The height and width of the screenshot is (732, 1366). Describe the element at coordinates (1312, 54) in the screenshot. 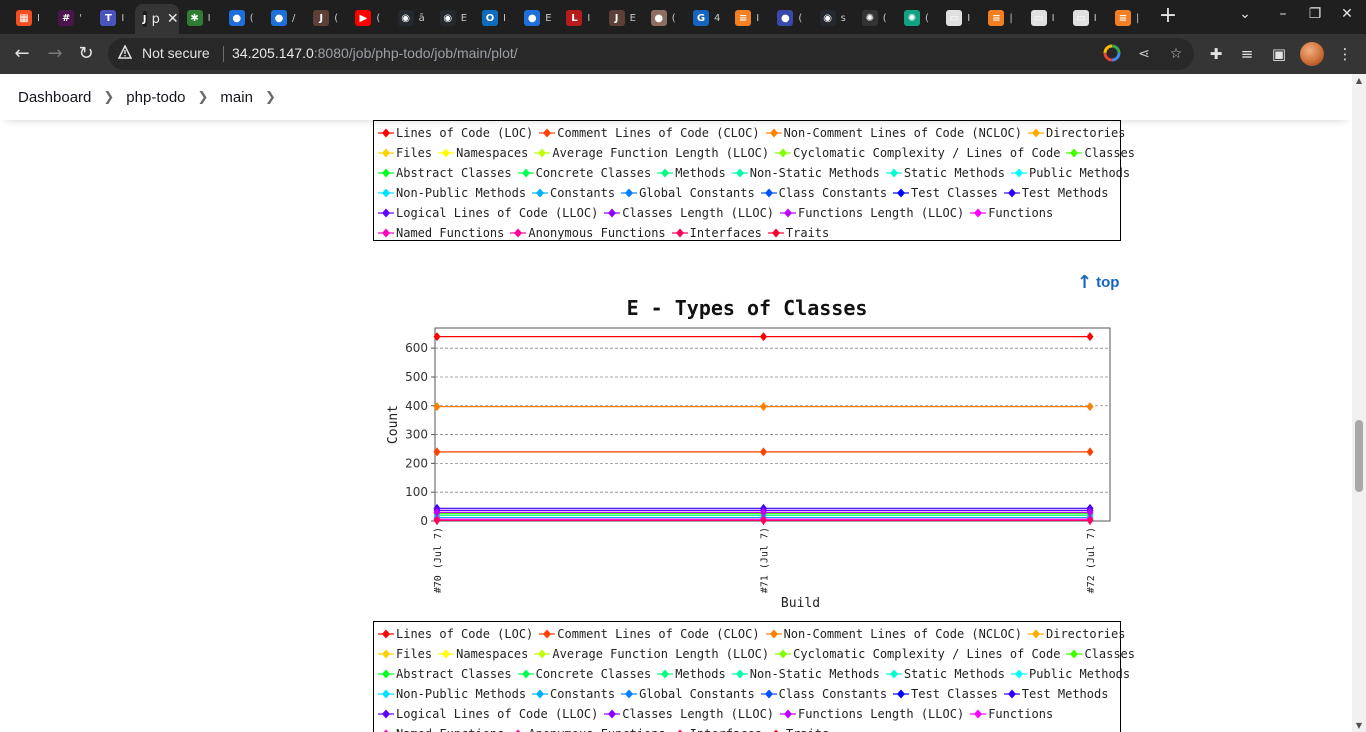

I see `profile-avatar` at that location.